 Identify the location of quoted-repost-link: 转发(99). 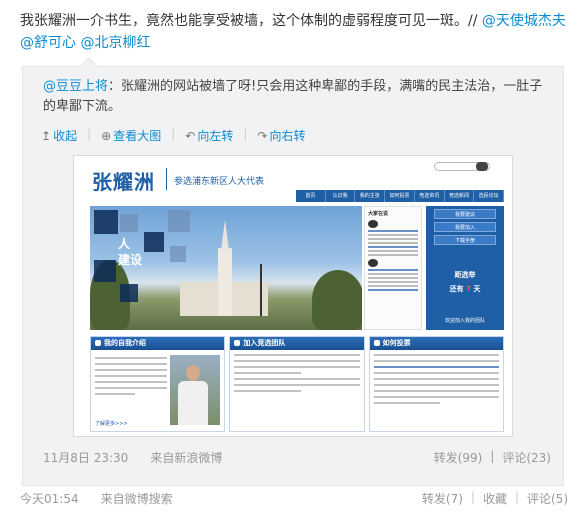
(458, 457).